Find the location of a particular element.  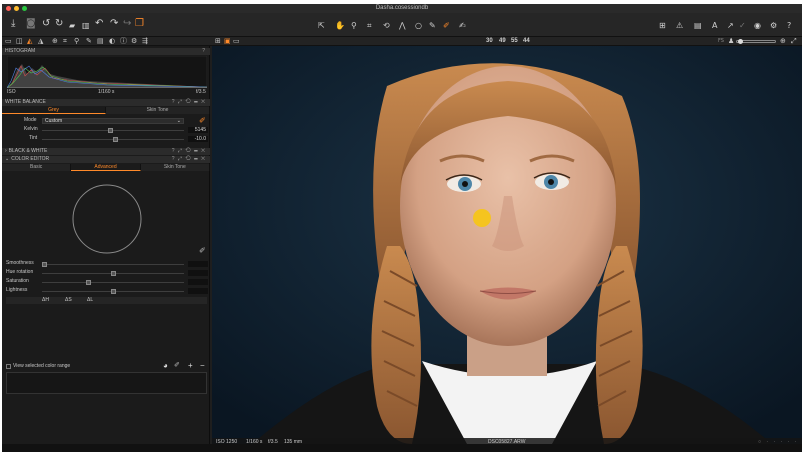

adjust-tab-icon: ◐ is located at coordinates (112, 41).